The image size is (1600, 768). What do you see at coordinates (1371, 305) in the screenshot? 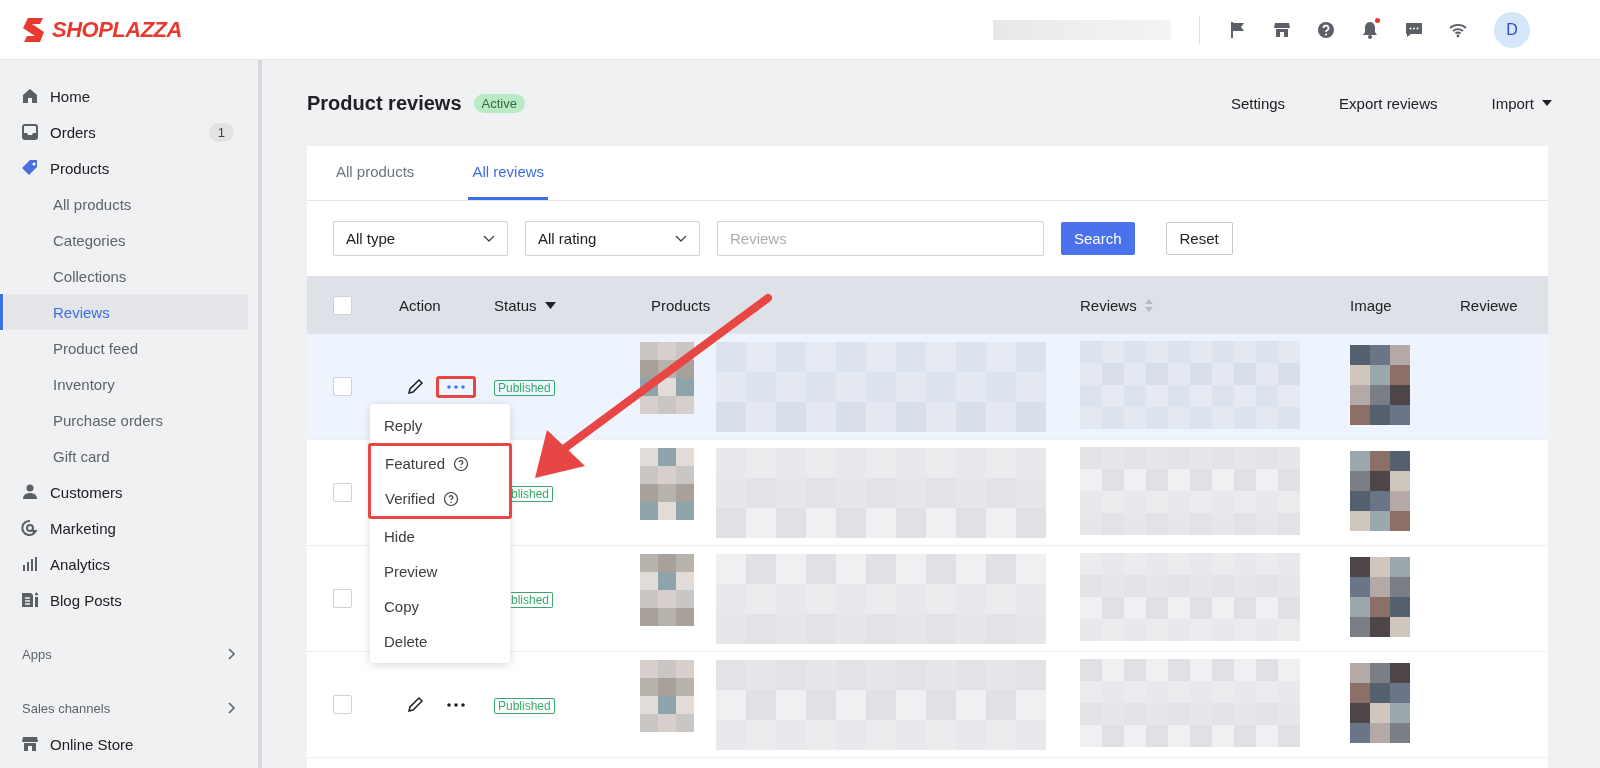
I see `column-header: Image` at bounding box center [1371, 305].